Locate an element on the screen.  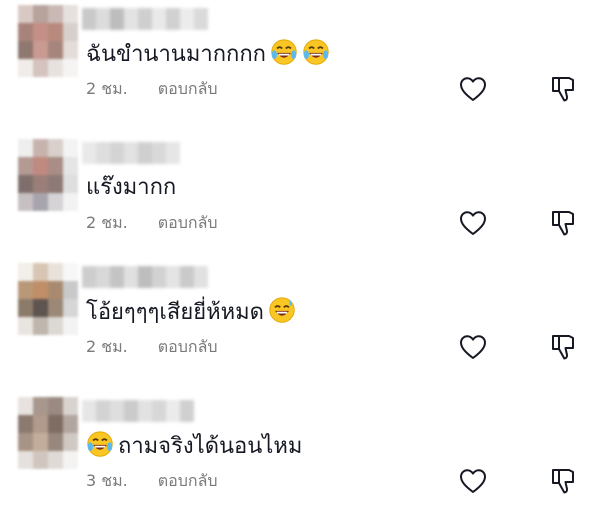
comment-time: 3 ชม. is located at coordinates (107, 480).